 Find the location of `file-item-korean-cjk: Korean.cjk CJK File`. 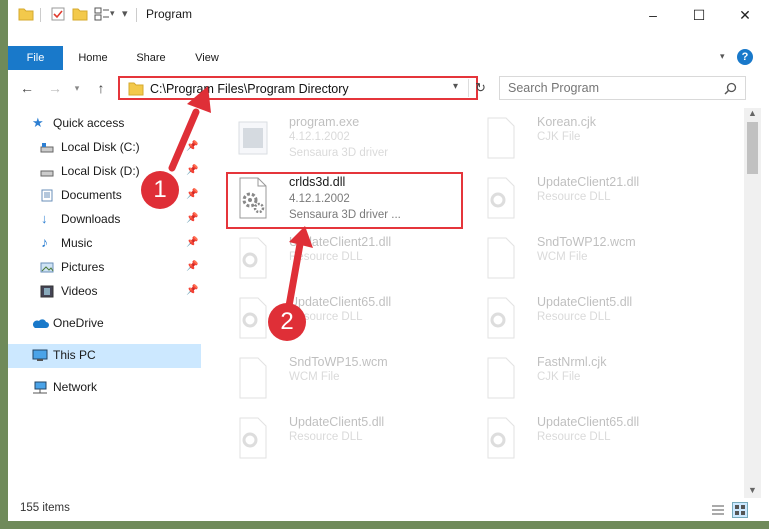

file-item-korean-cjk: Korean.cjk CJK File is located at coordinates (595, 140).